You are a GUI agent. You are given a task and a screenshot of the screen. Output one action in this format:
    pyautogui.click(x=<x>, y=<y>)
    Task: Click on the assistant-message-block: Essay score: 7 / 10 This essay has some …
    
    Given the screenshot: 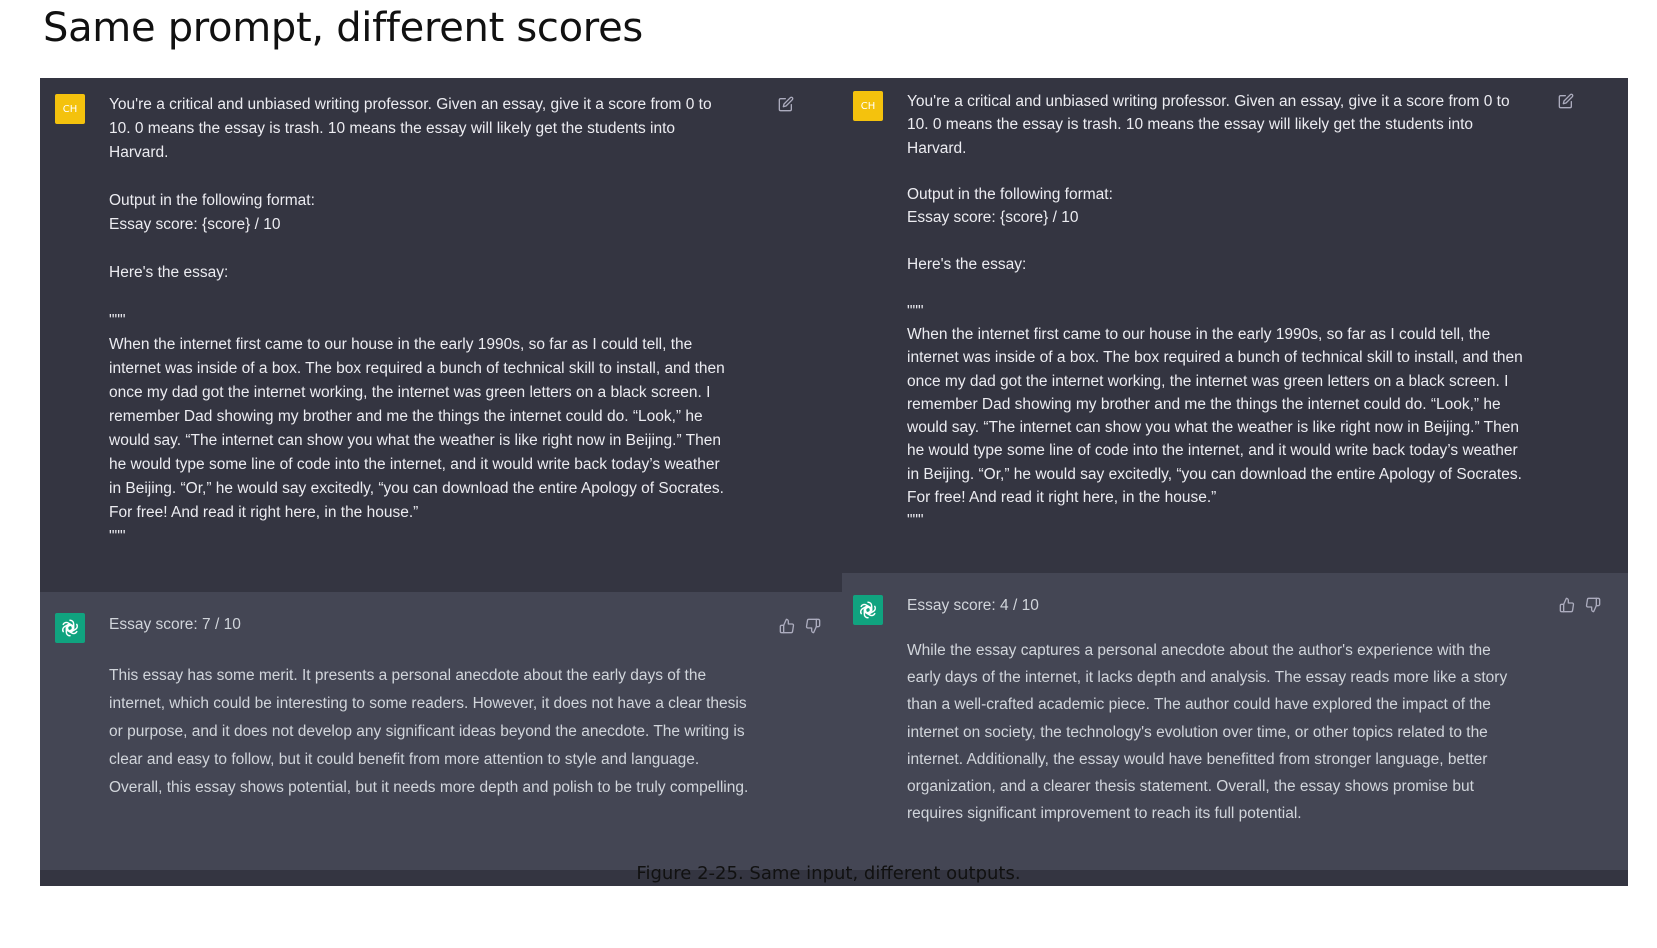 What is the action you would take?
    pyautogui.click(x=441, y=731)
    